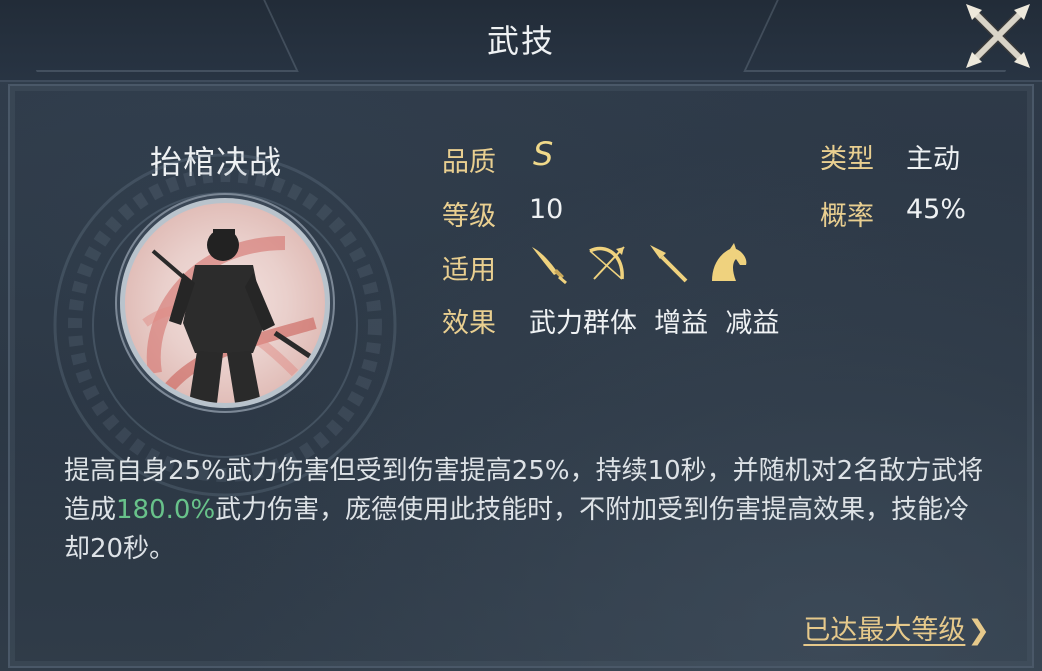 This screenshot has width=1042, height=671. I want to click on level-label: 等级, so click(469, 216).